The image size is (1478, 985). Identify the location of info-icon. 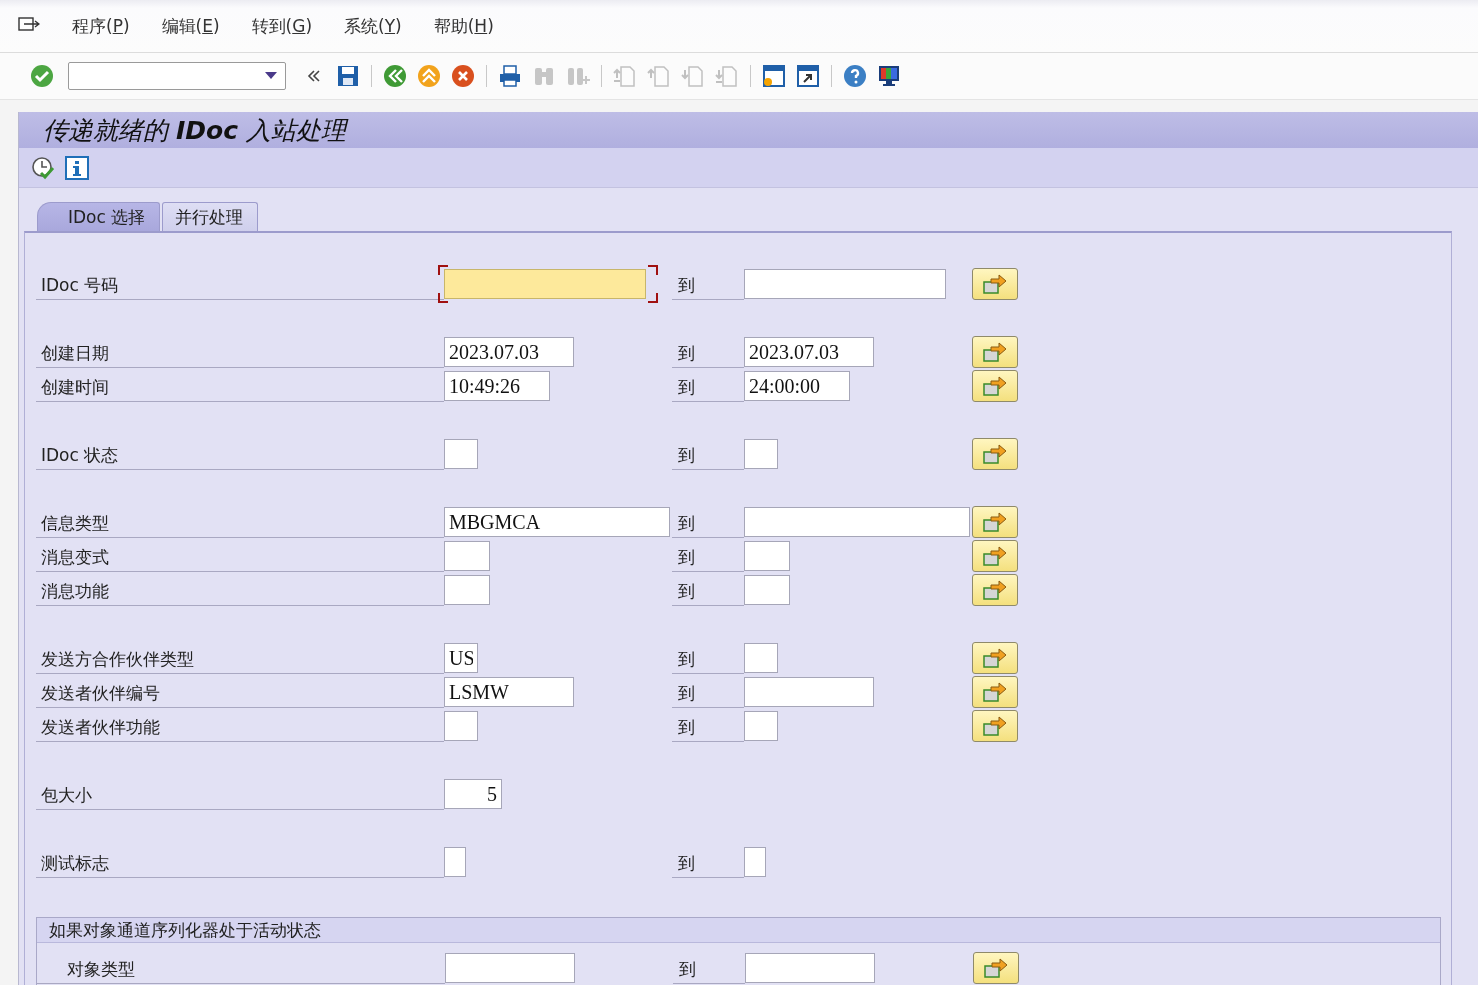
(77, 167).